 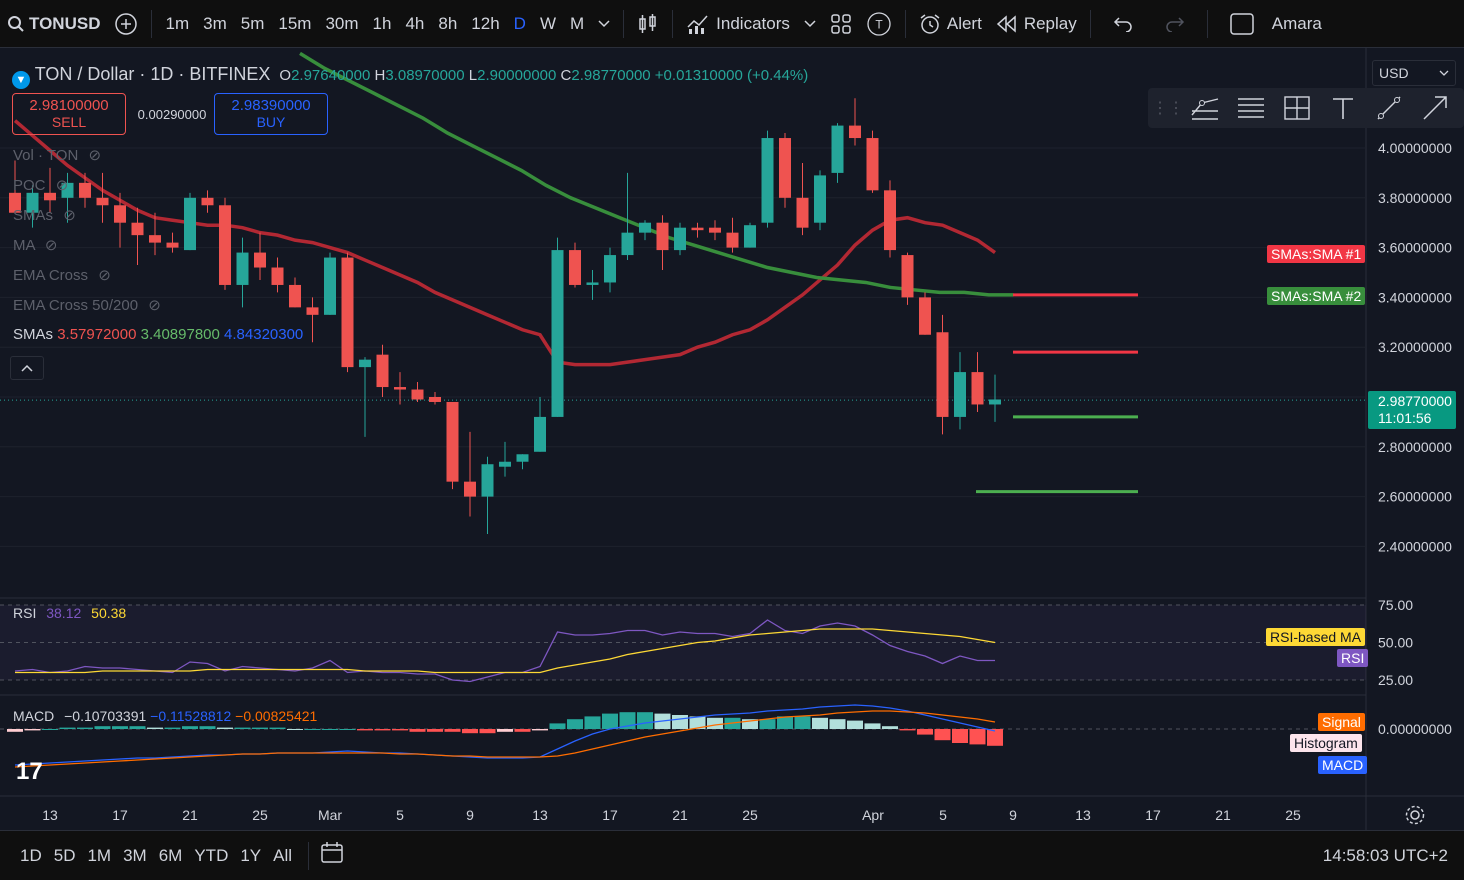 What do you see at coordinates (425, 75) in the screenshot?
I see `high-value: 3.08970000` at bounding box center [425, 75].